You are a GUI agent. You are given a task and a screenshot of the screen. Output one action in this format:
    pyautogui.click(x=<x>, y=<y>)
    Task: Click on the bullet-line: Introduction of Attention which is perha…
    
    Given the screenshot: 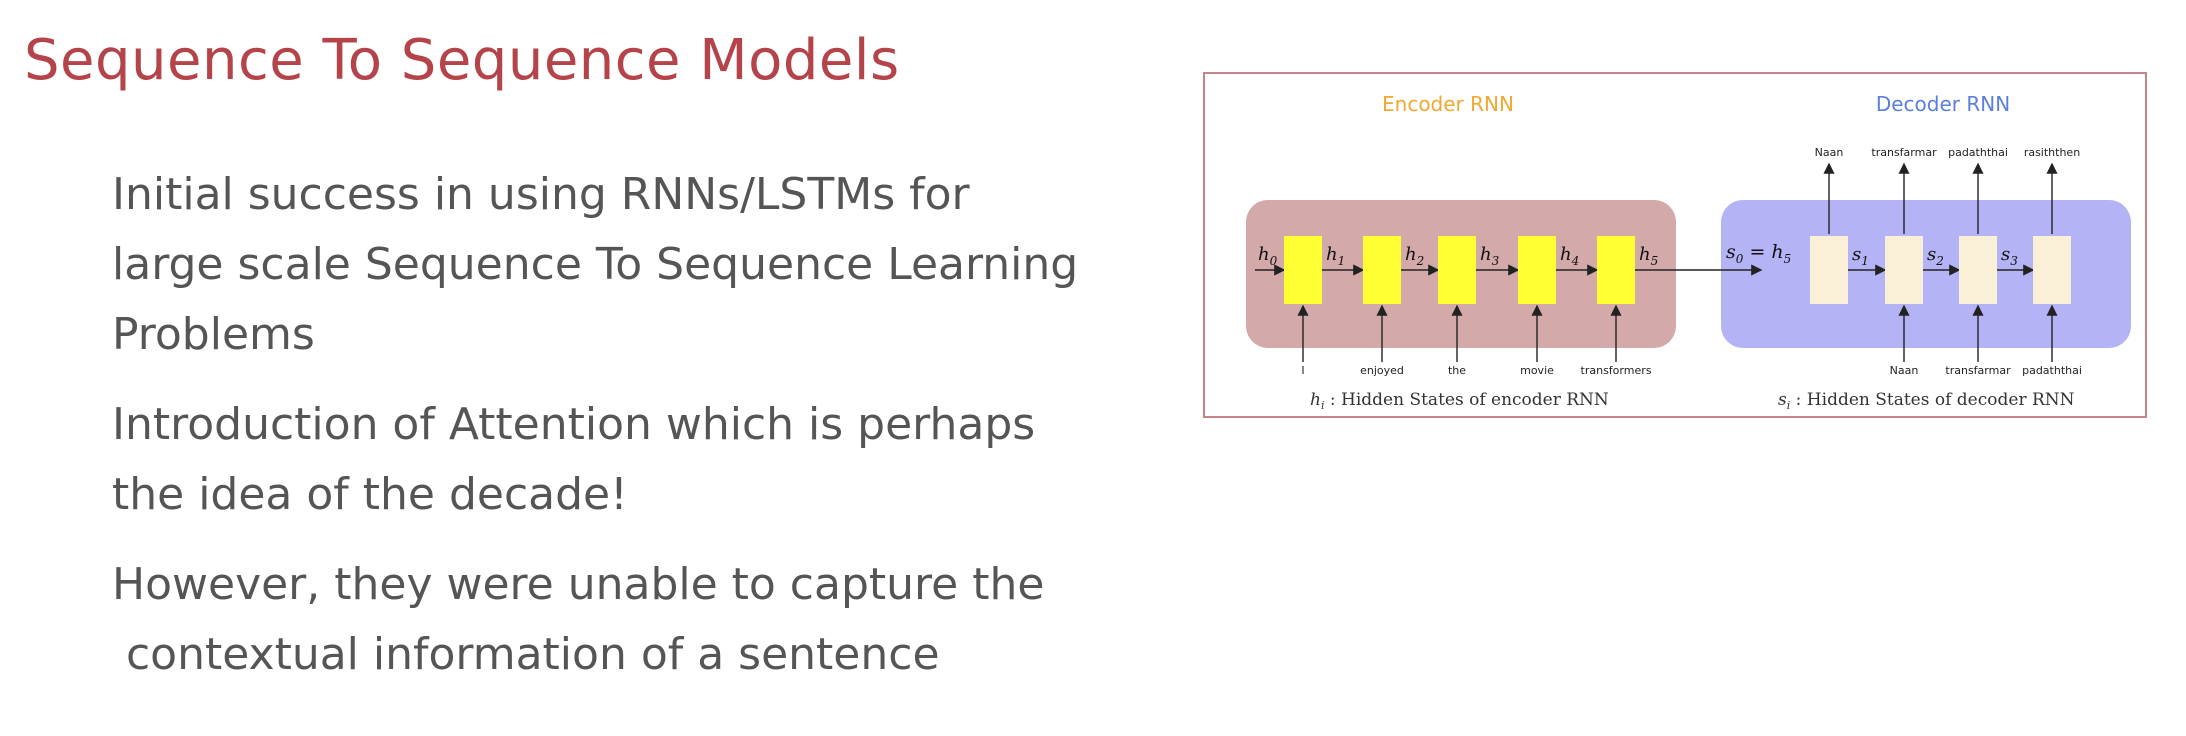 What is the action you would take?
    pyautogui.click(x=574, y=424)
    